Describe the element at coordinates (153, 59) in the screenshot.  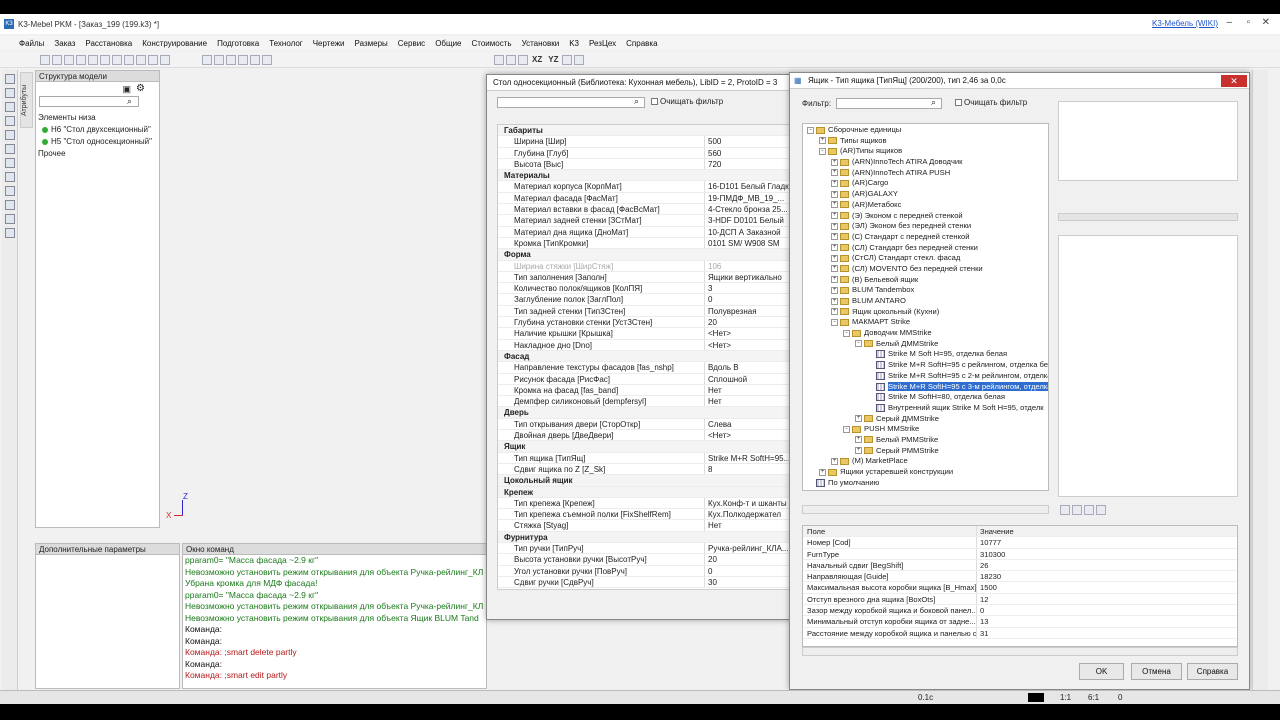
I see `pan-icon` at that location.